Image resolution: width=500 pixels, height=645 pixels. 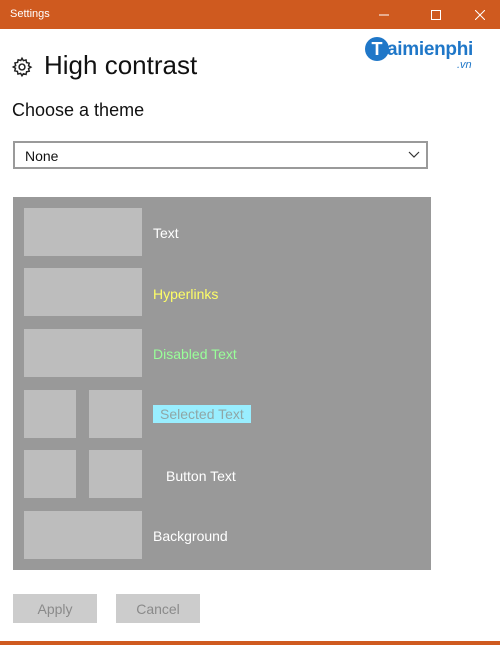 What do you see at coordinates (195, 354) in the screenshot?
I see `disabled-text-label: Disabled Text` at bounding box center [195, 354].